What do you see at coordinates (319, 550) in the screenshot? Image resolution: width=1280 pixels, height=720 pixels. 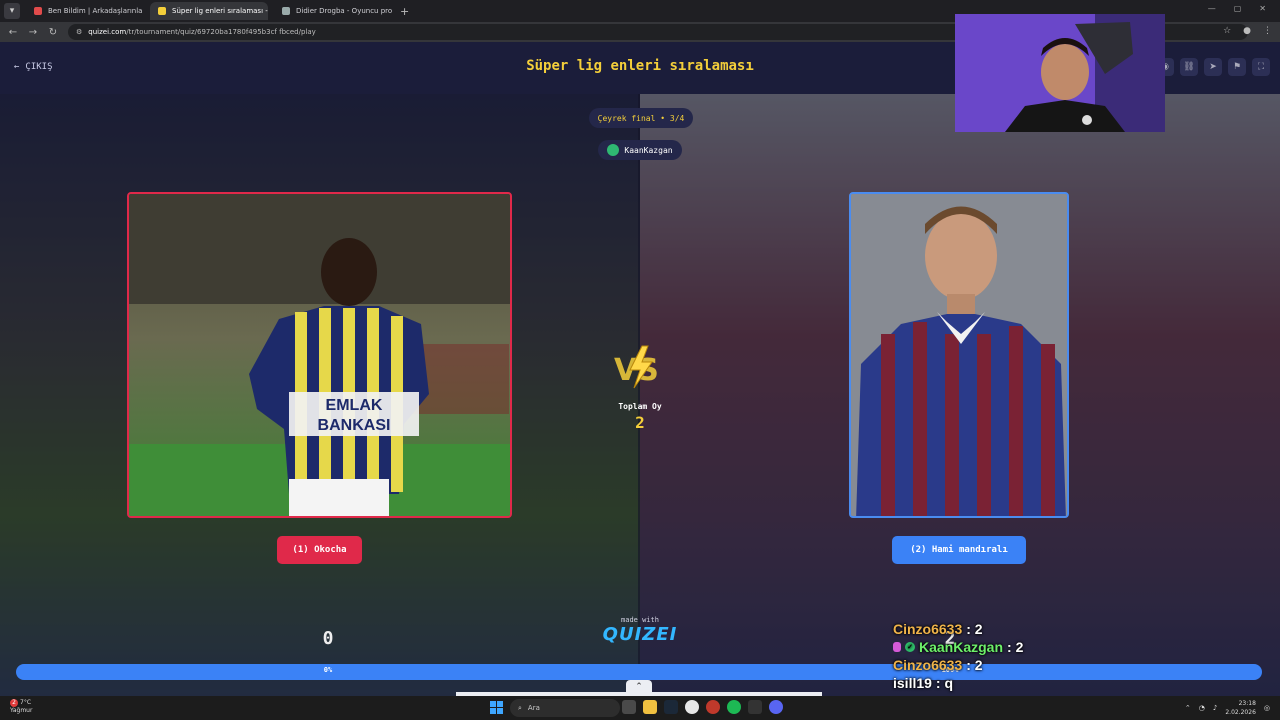 I see `vote-button-left: (1) Okocha` at bounding box center [319, 550].